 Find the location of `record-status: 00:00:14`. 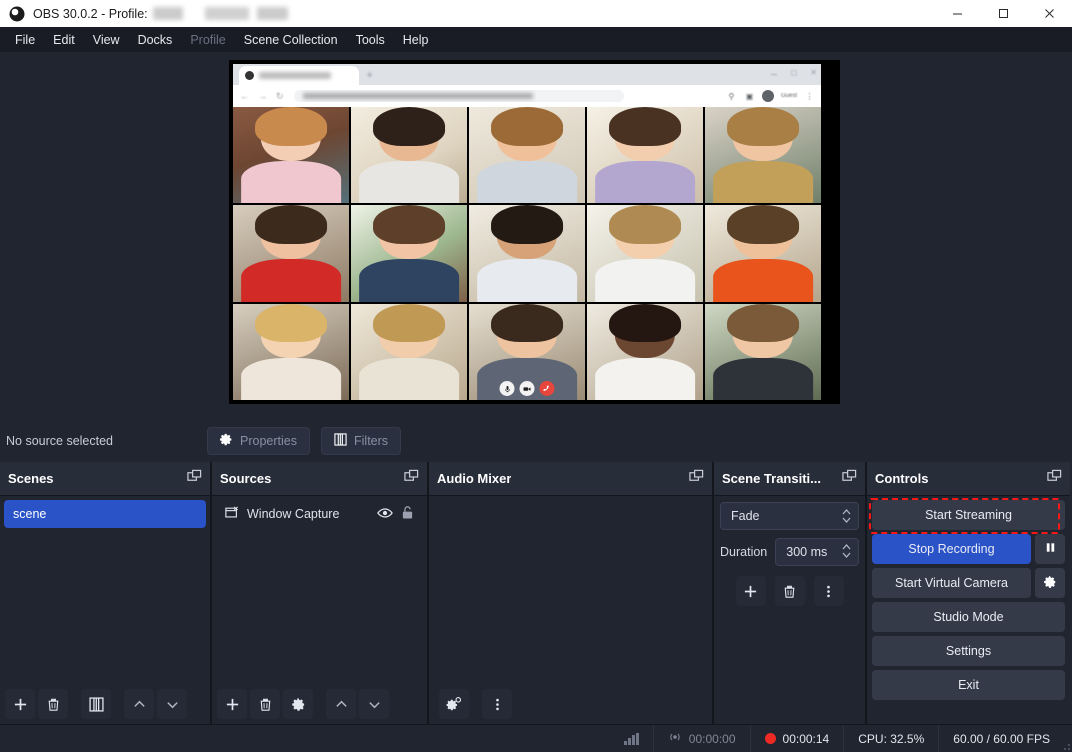

record-status: 00:00:14 is located at coordinates (796, 738).